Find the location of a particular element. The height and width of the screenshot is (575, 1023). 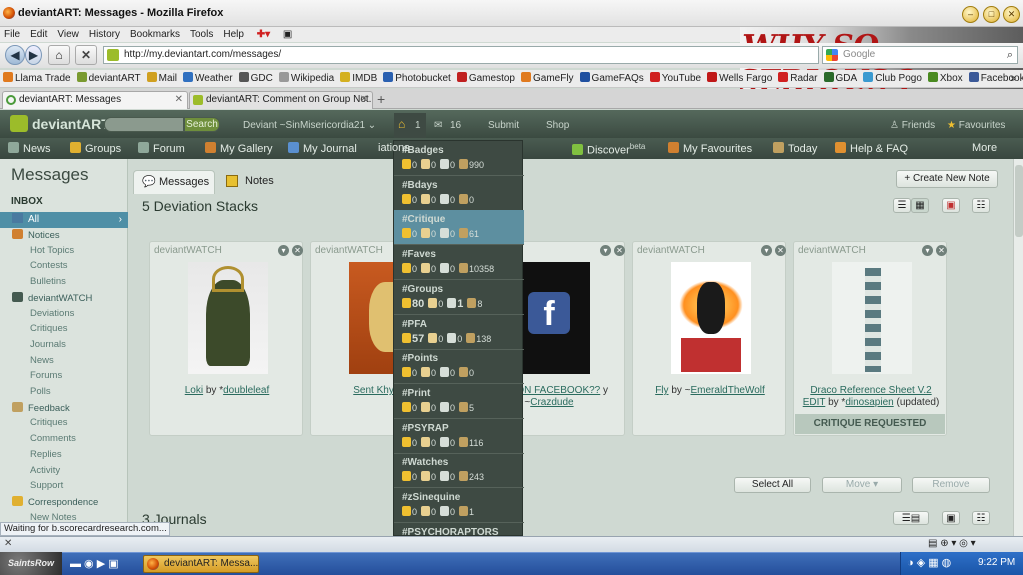

da-logo: deviantART is located at coordinates (60, 123).